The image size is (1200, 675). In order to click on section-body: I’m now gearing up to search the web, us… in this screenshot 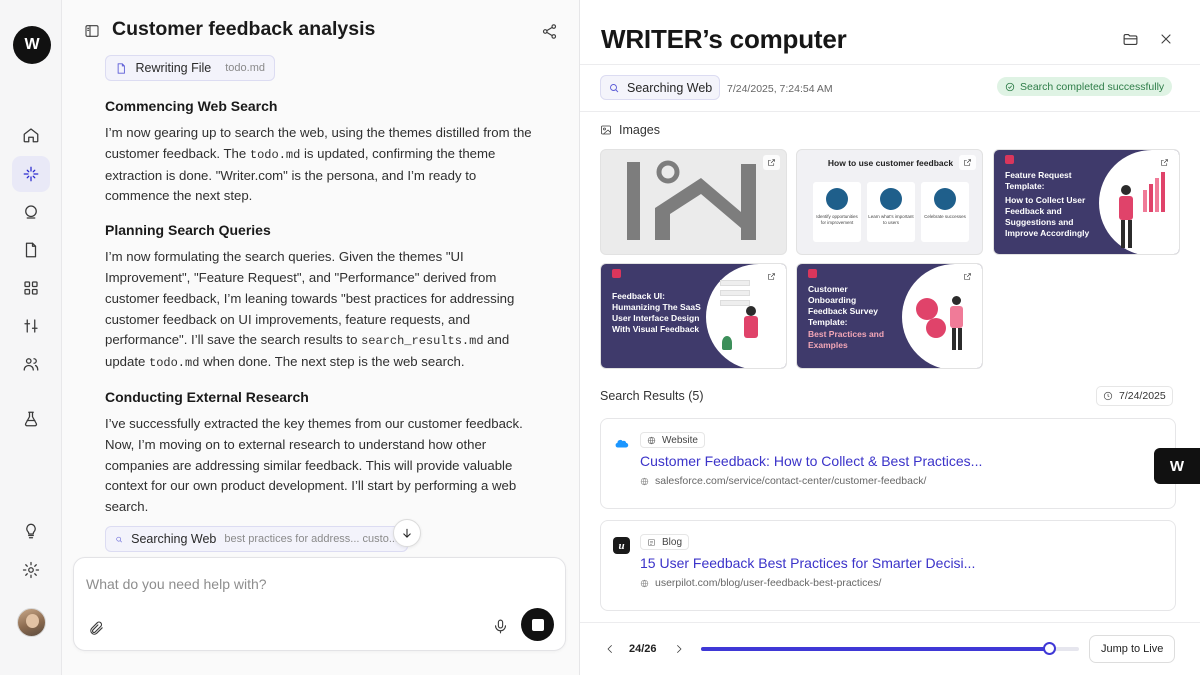, I will do `click(318, 164)`.